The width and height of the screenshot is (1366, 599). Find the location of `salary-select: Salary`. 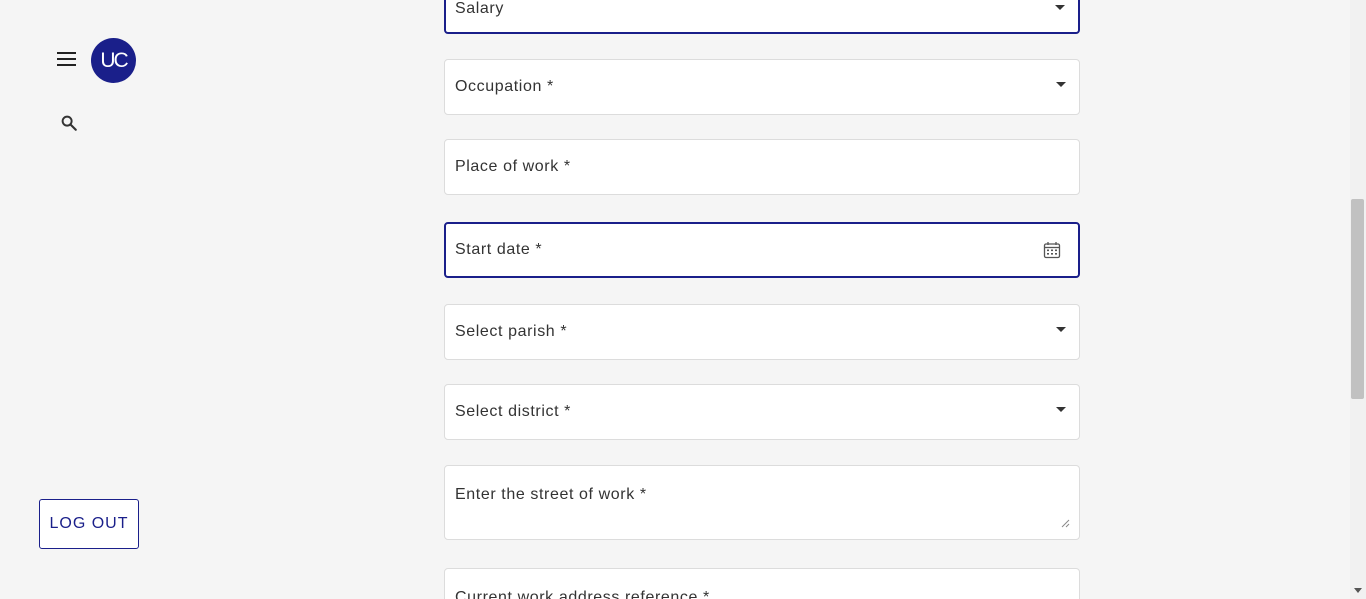

salary-select: Salary is located at coordinates (762, 17).